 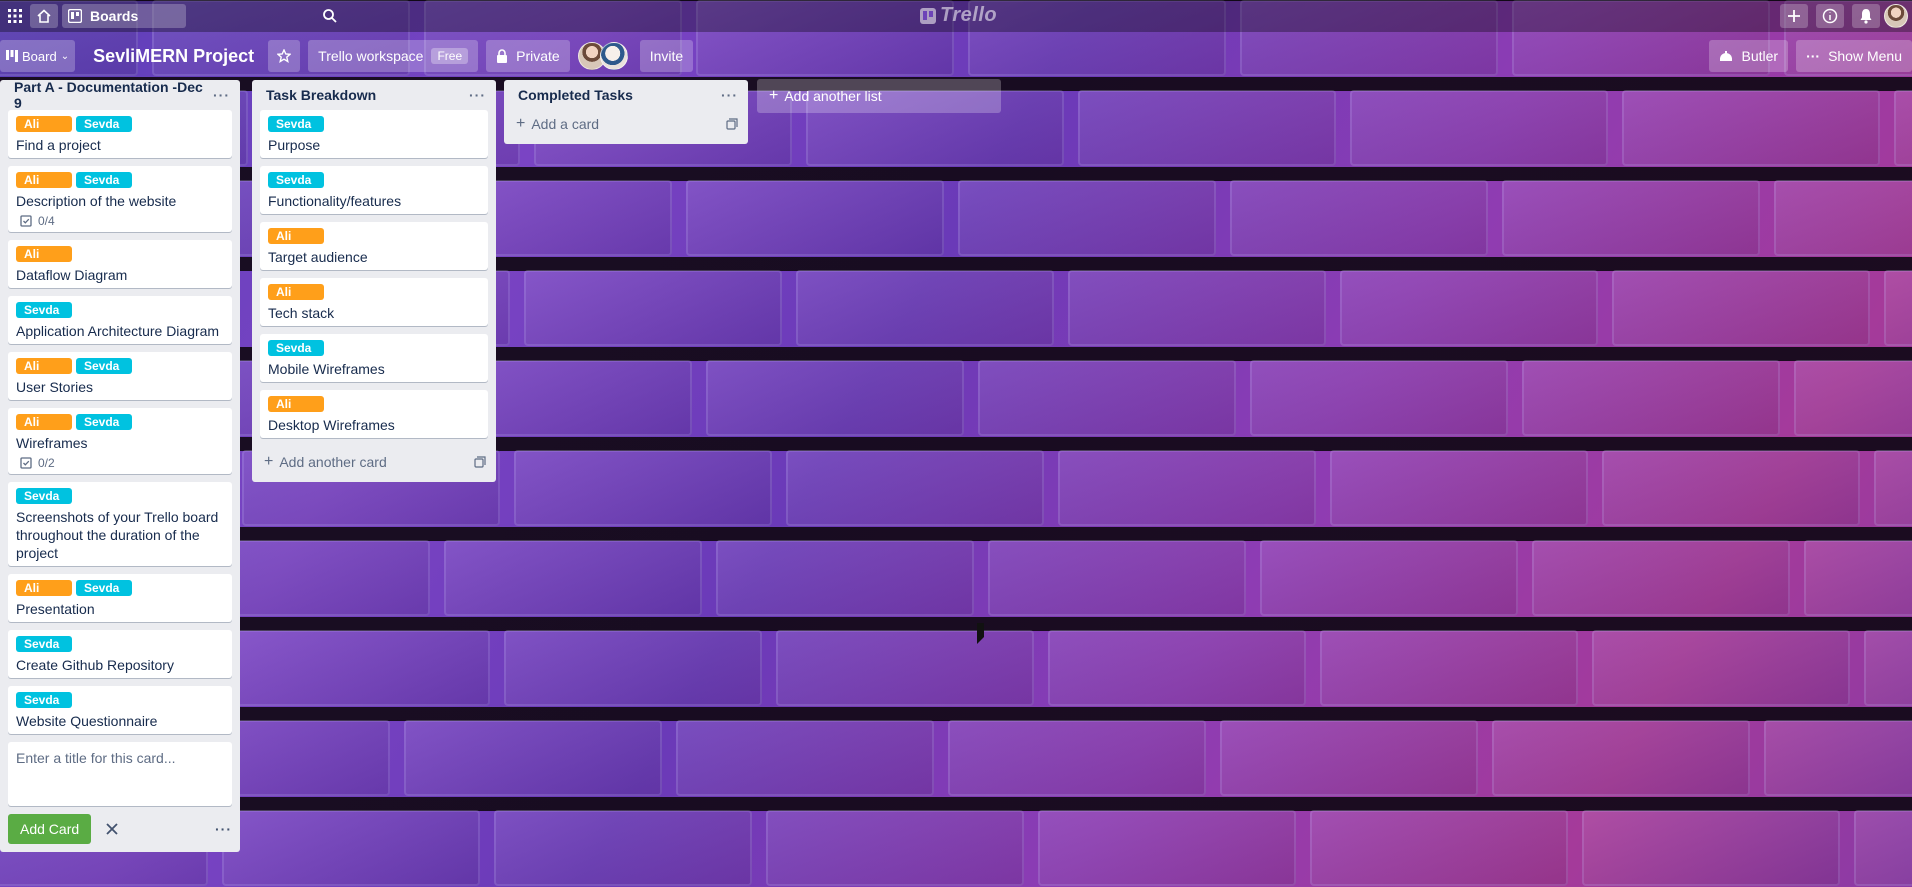 I want to click on mouse-cursor, so click(x=980, y=633).